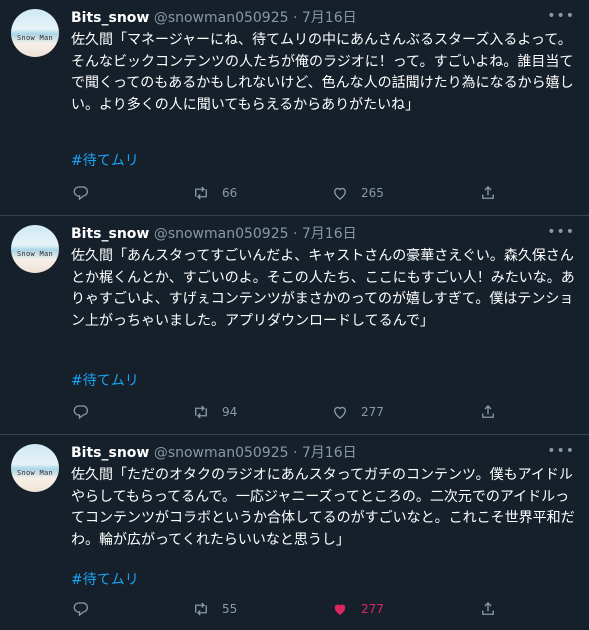 The width and height of the screenshot is (589, 630). I want to click on tweet-actions: 94 277, so click(294, 413).